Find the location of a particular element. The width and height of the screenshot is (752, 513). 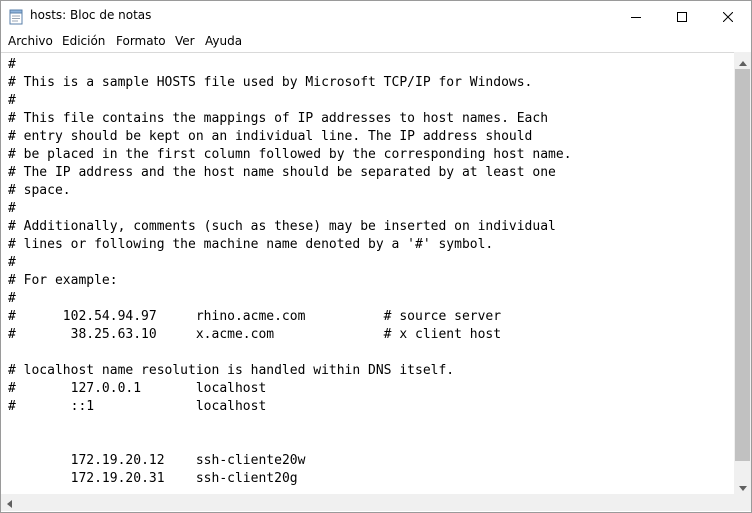

horizontal-scrollbar is located at coordinates (367, 502).